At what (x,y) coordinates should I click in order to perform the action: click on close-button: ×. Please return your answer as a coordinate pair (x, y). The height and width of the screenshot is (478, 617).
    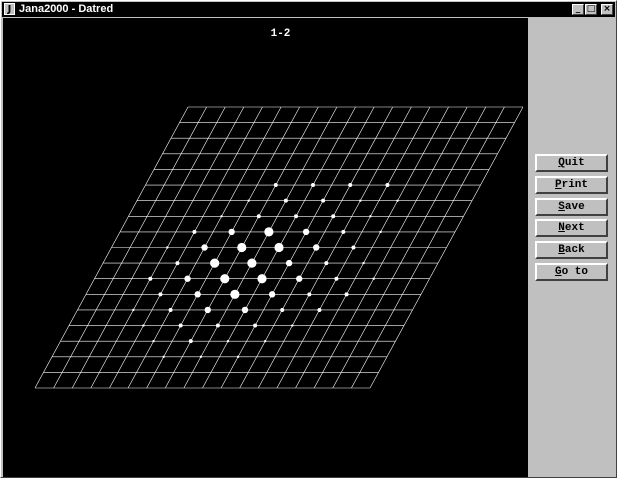
    Looking at the image, I should click on (607, 9).